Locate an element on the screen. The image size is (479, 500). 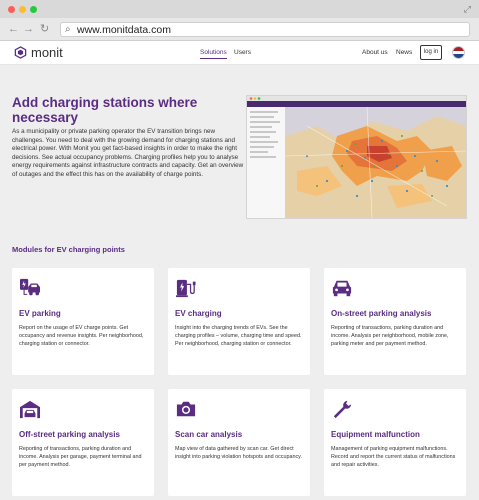
back-icon: ← is located at coordinates (13, 29).